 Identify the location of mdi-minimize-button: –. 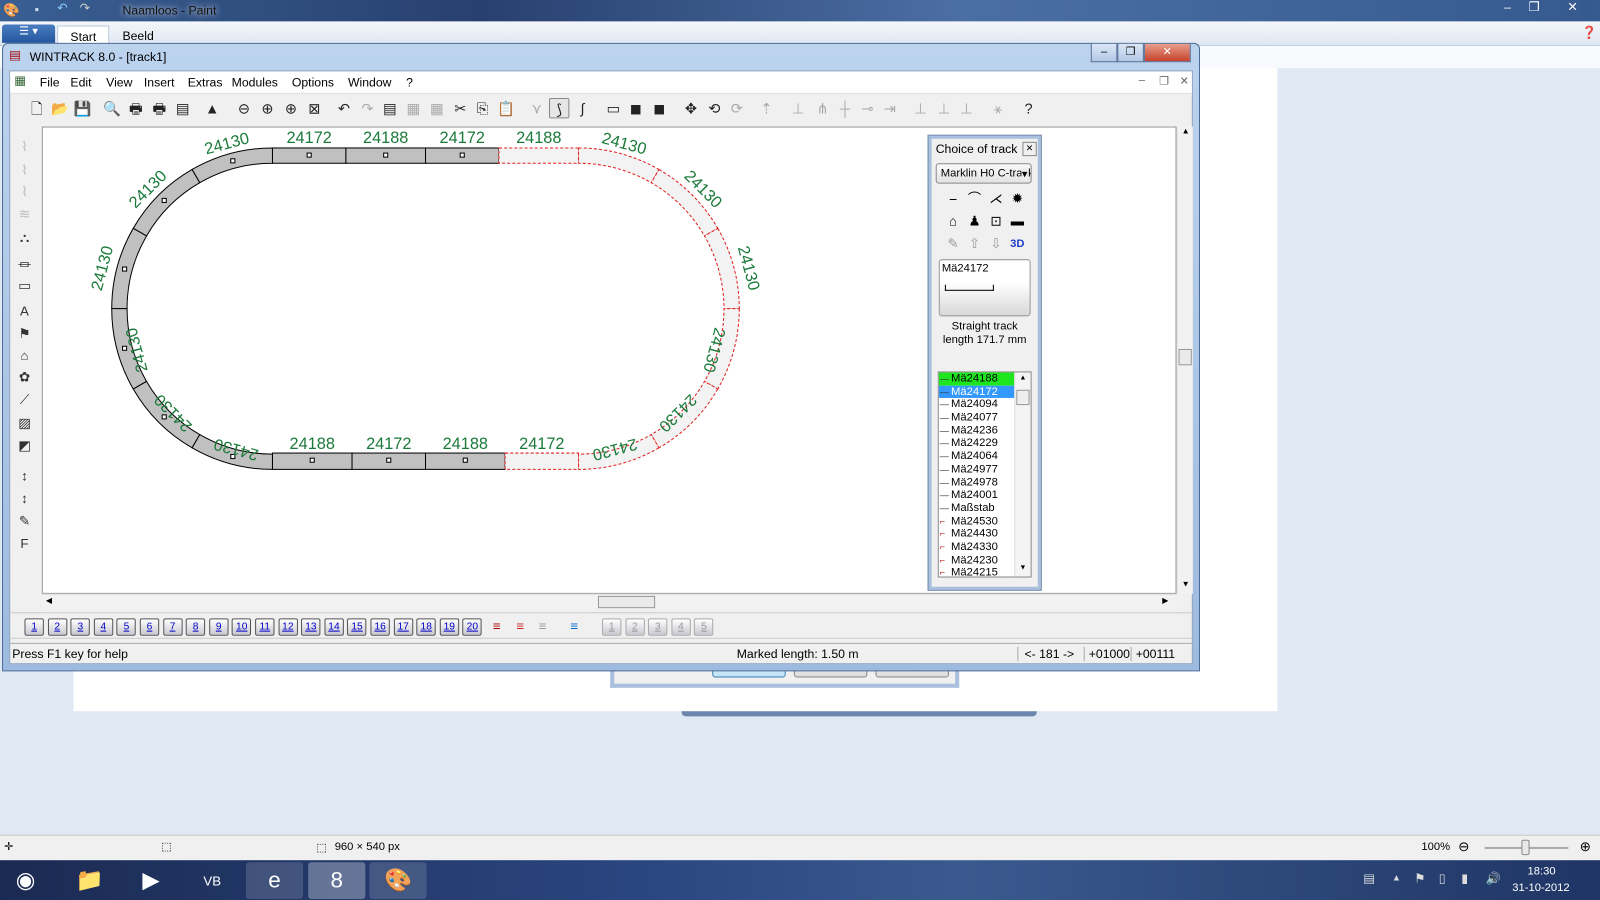
(1142, 80).